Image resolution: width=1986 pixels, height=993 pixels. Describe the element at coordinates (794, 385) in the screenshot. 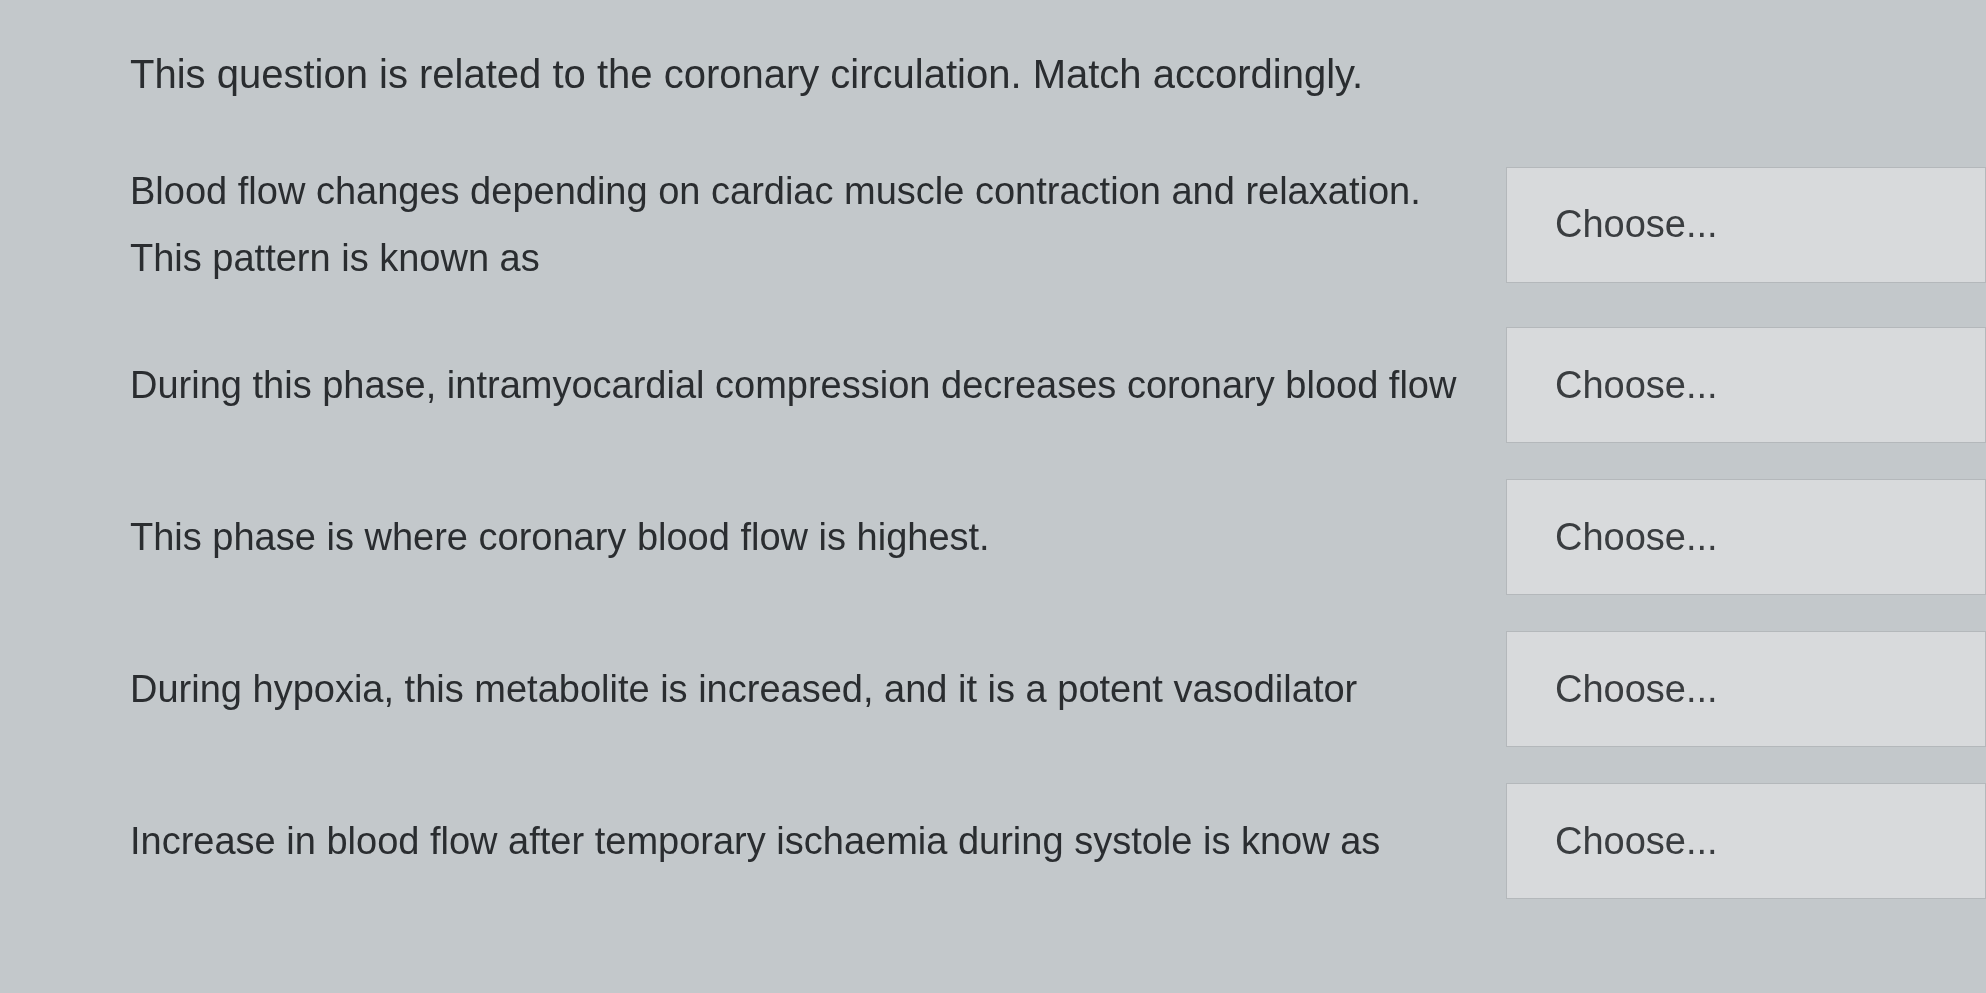

I see `prompt-text: During this phase, intramyocardial compression decreases coronary blood flow` at that location.